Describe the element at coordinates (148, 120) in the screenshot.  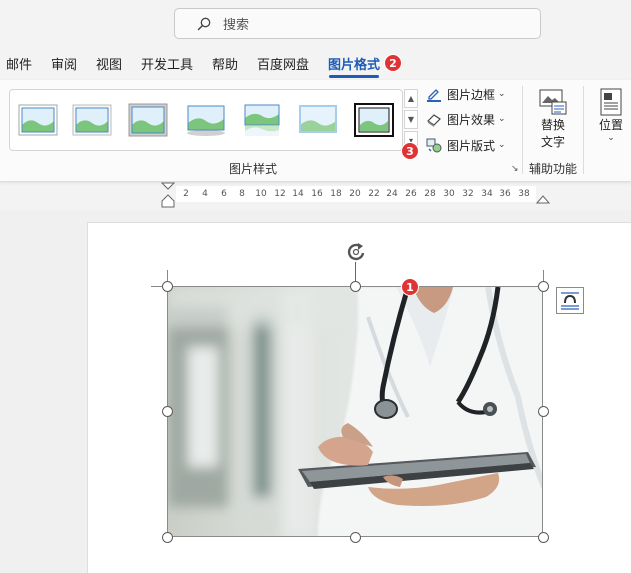
I see `picture-style-thick-matte` at that location.